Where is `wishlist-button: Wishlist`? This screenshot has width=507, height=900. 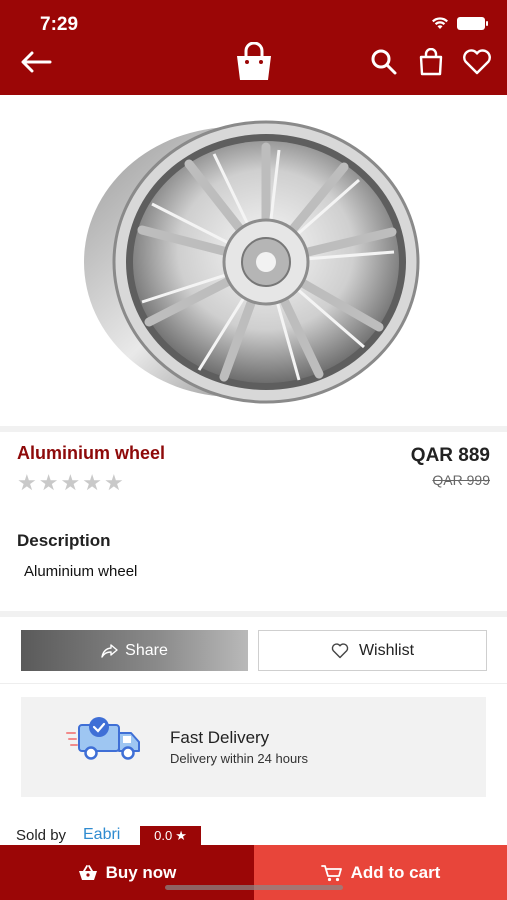
wishlist-button: Wishlist is located at coordinates (372, 650).